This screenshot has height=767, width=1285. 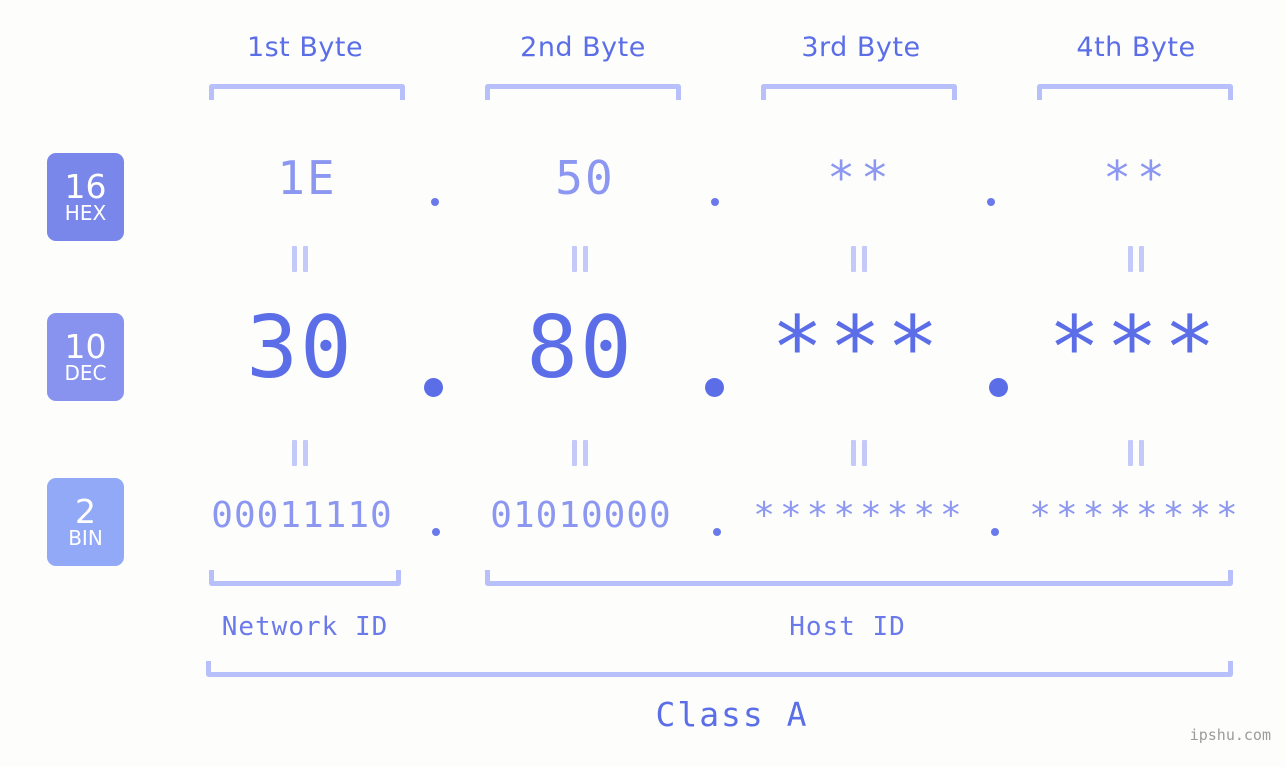 I want to click on byte-header-2: 2nd Byte, so click(x=583, y=47).